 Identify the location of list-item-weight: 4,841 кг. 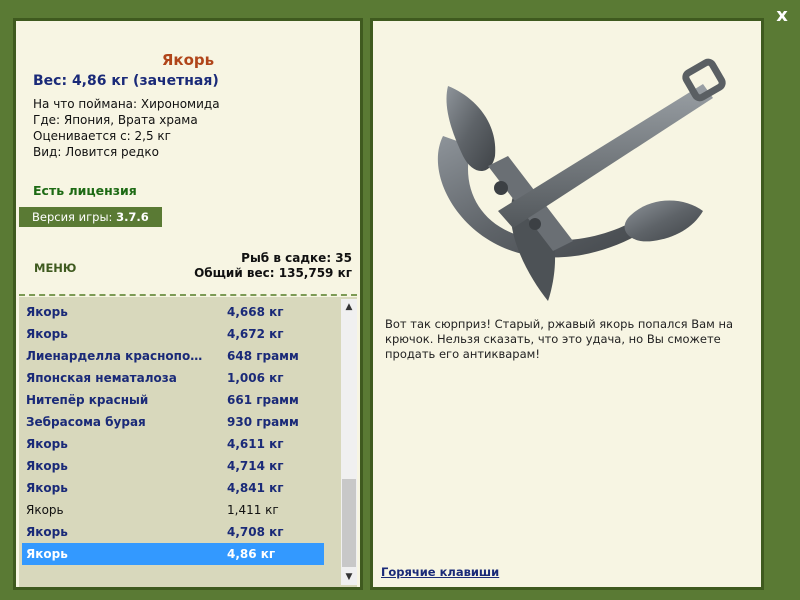
(255, 488).